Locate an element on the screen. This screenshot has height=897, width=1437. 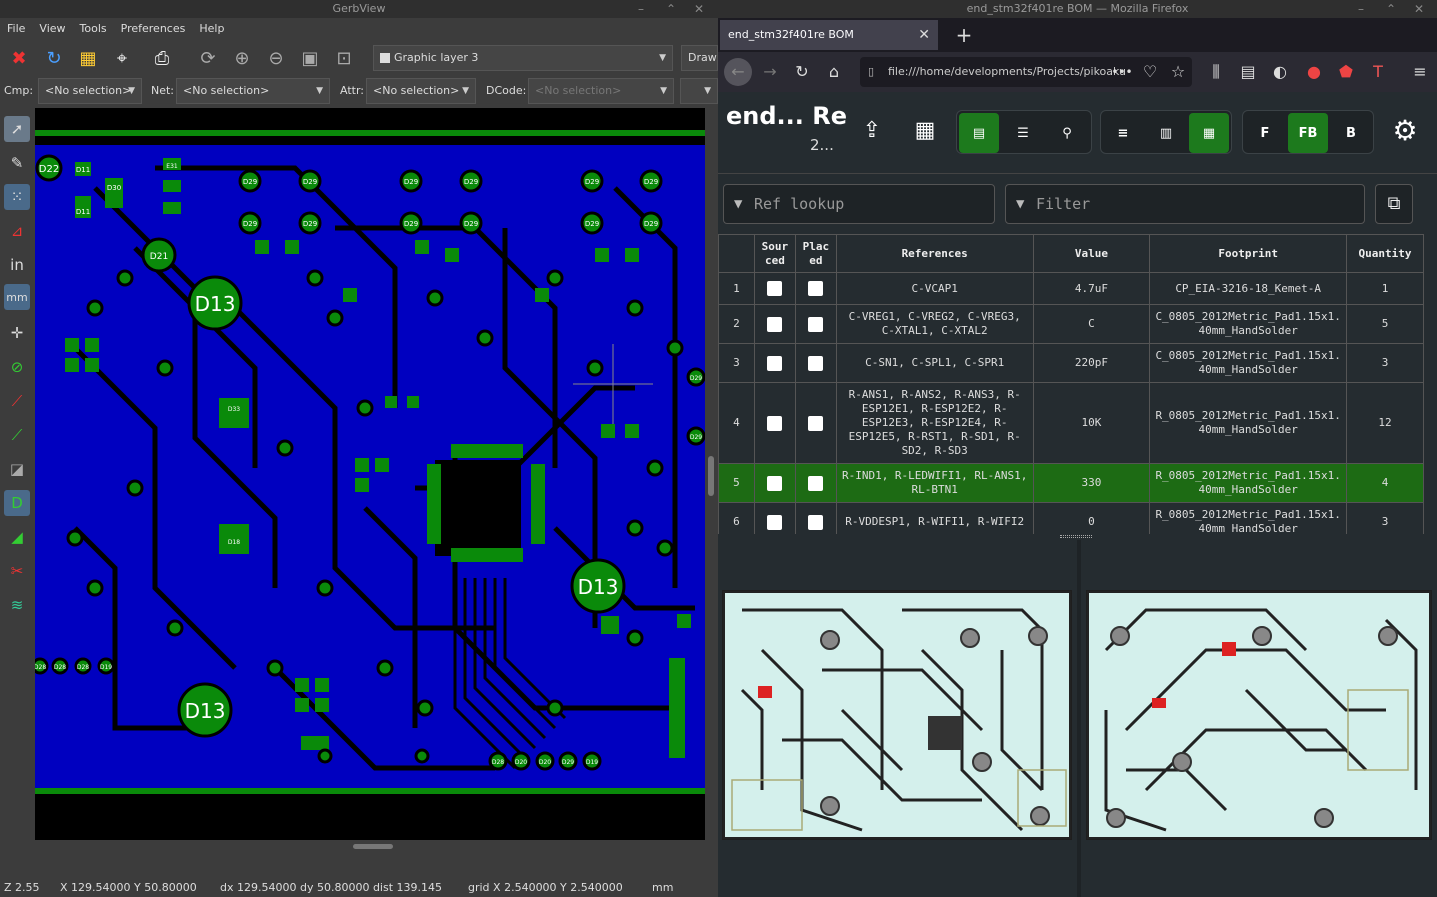
filter-input: ▼ Filter is located at coordinates (1185, 204).